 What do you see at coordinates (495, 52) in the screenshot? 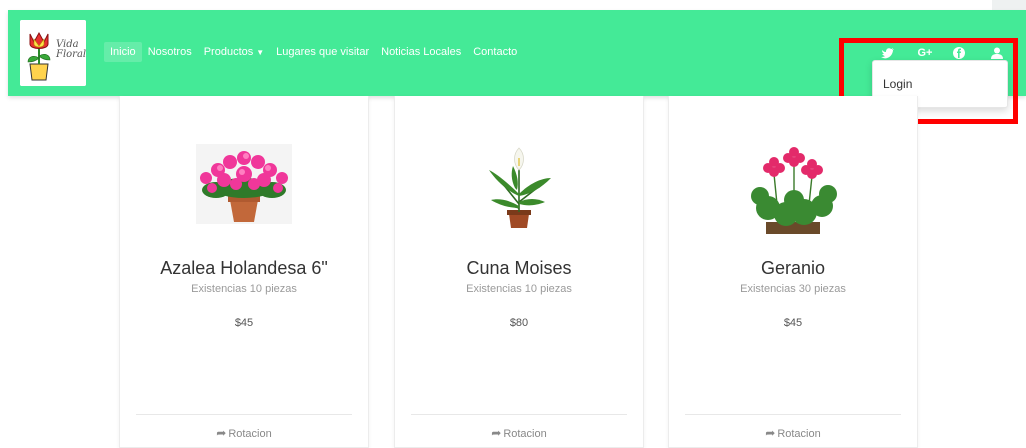
I see `nav-item-contacto: Contacto` at bounding box center [495, 52].